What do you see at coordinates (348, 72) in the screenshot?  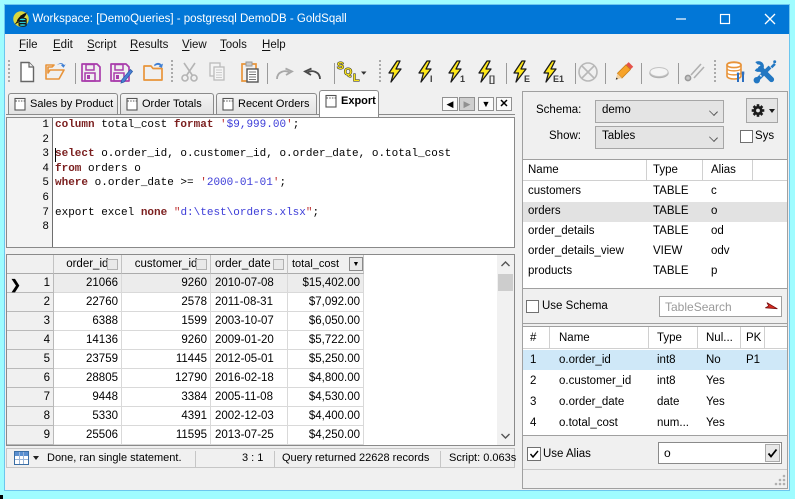 I see `svg-text: Q` at bounding box center [348, 72].